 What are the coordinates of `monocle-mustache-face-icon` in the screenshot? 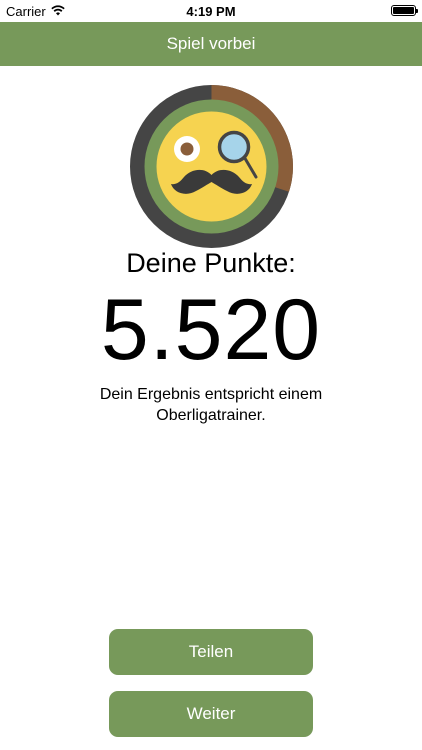 It's located at (211, 166).